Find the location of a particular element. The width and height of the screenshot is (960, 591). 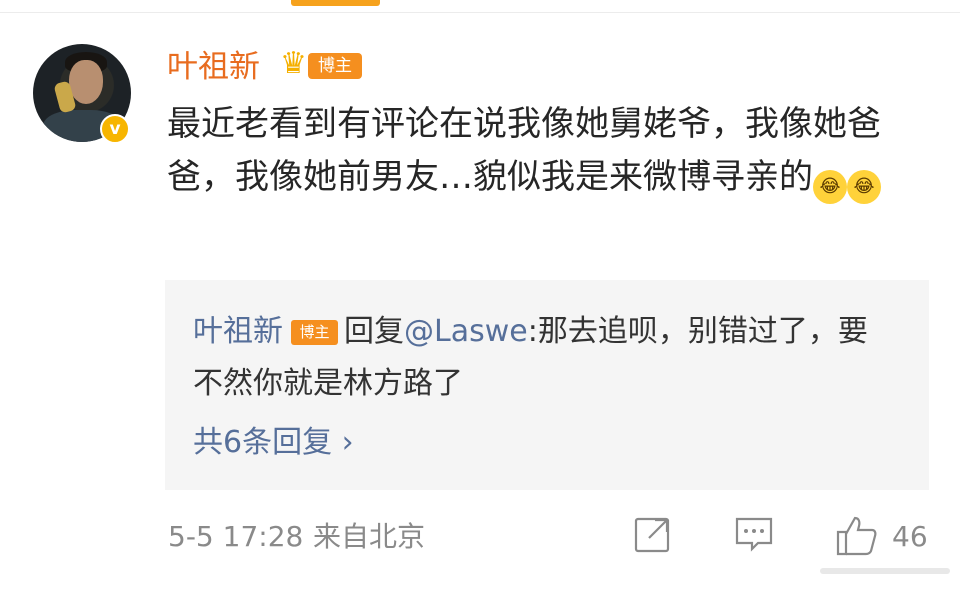

view-all-replies-label: 共6条回复 is located at coordinates (263, 442).